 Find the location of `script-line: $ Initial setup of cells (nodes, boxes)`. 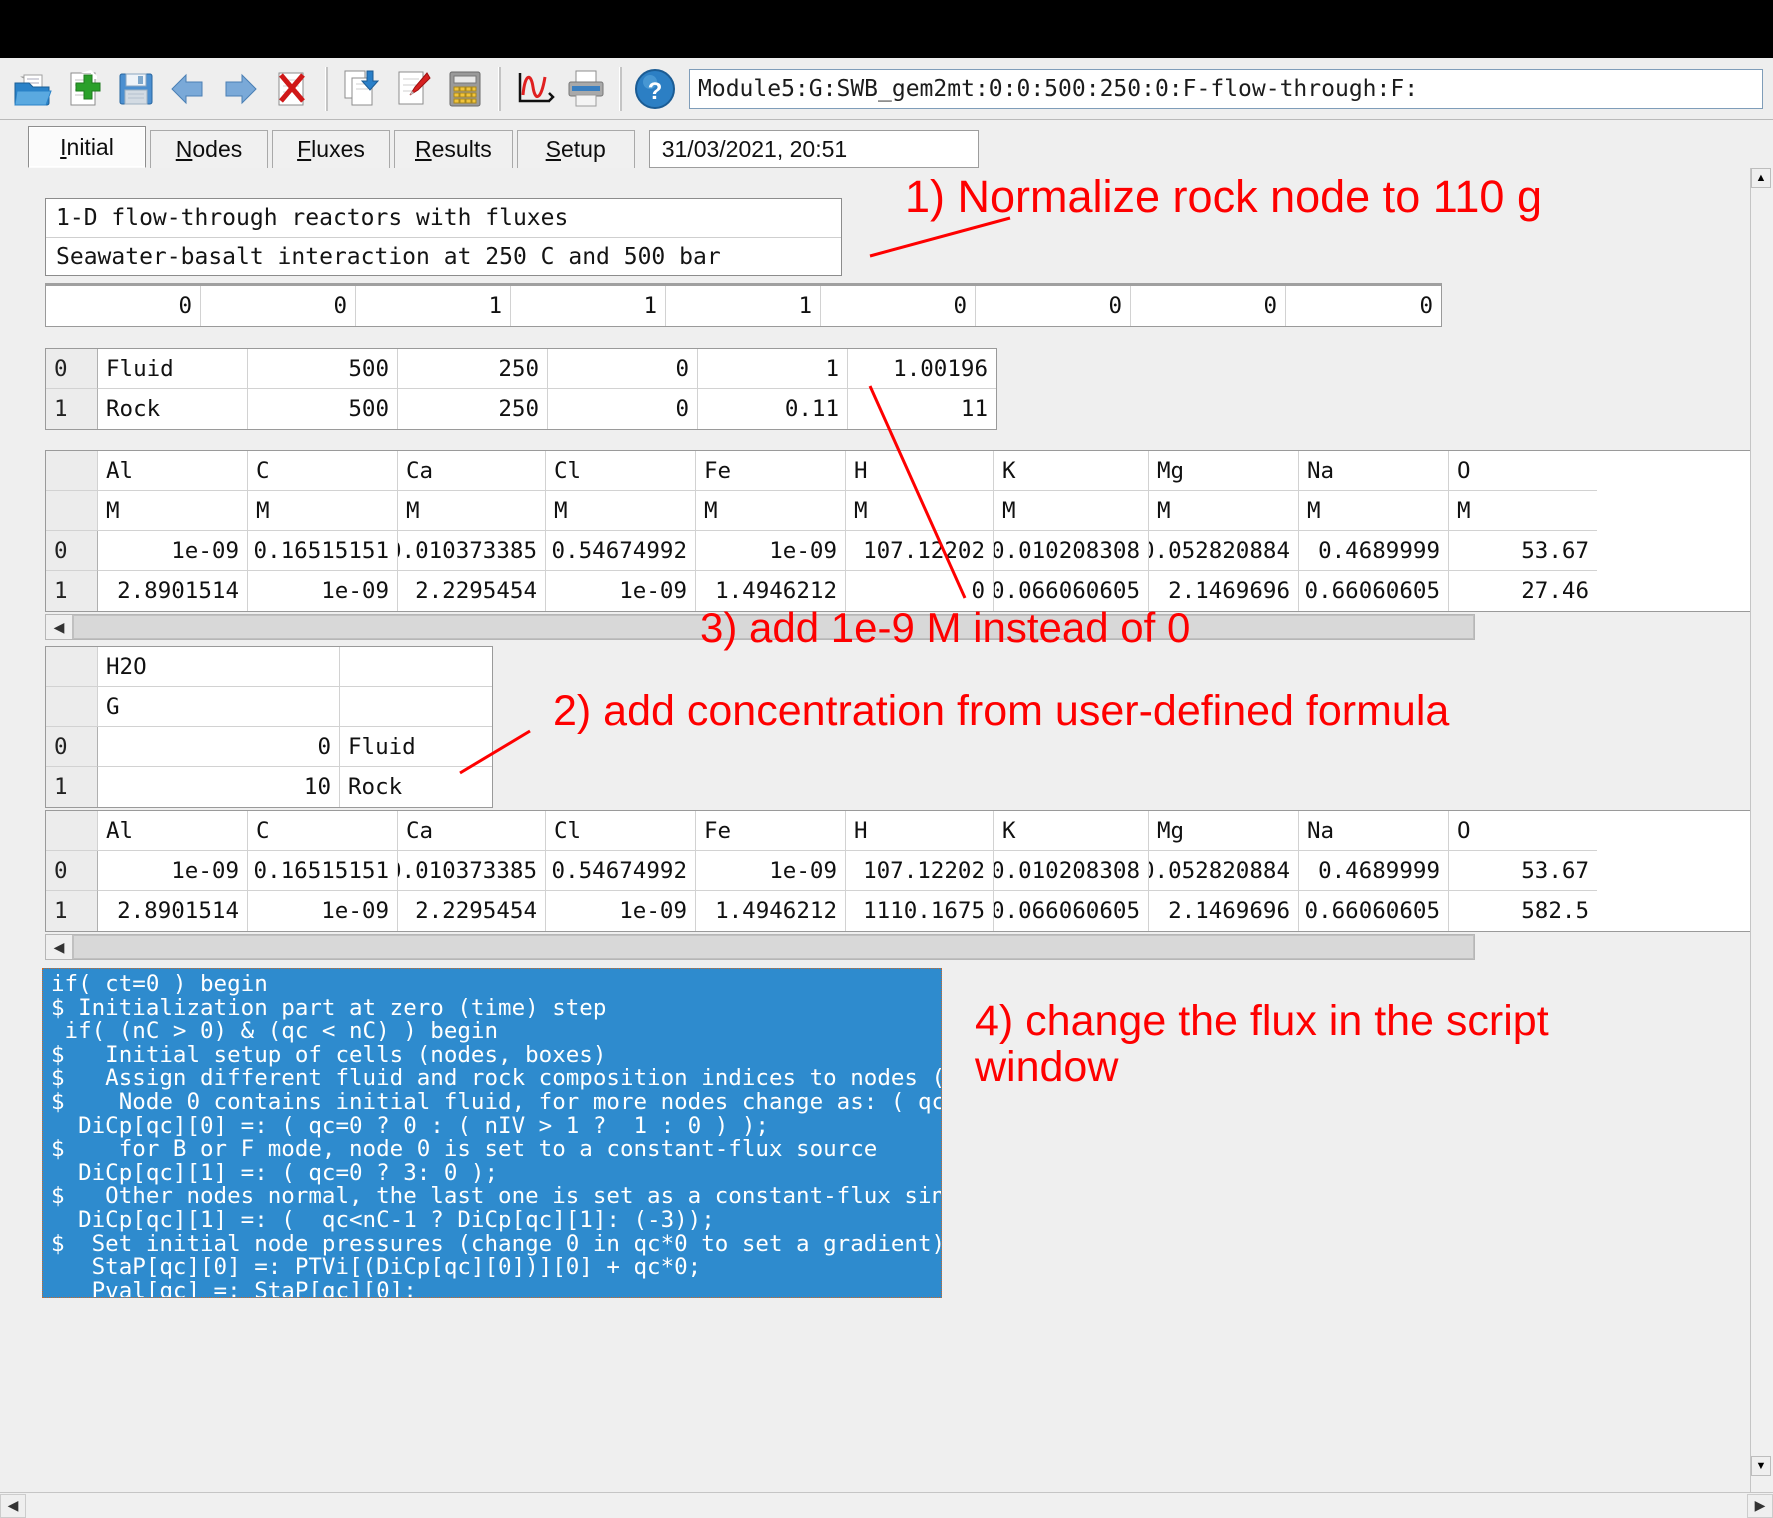

script-line: $ Initial setup of cells (nodes, boxes) is located at coordinates (495, 1055).